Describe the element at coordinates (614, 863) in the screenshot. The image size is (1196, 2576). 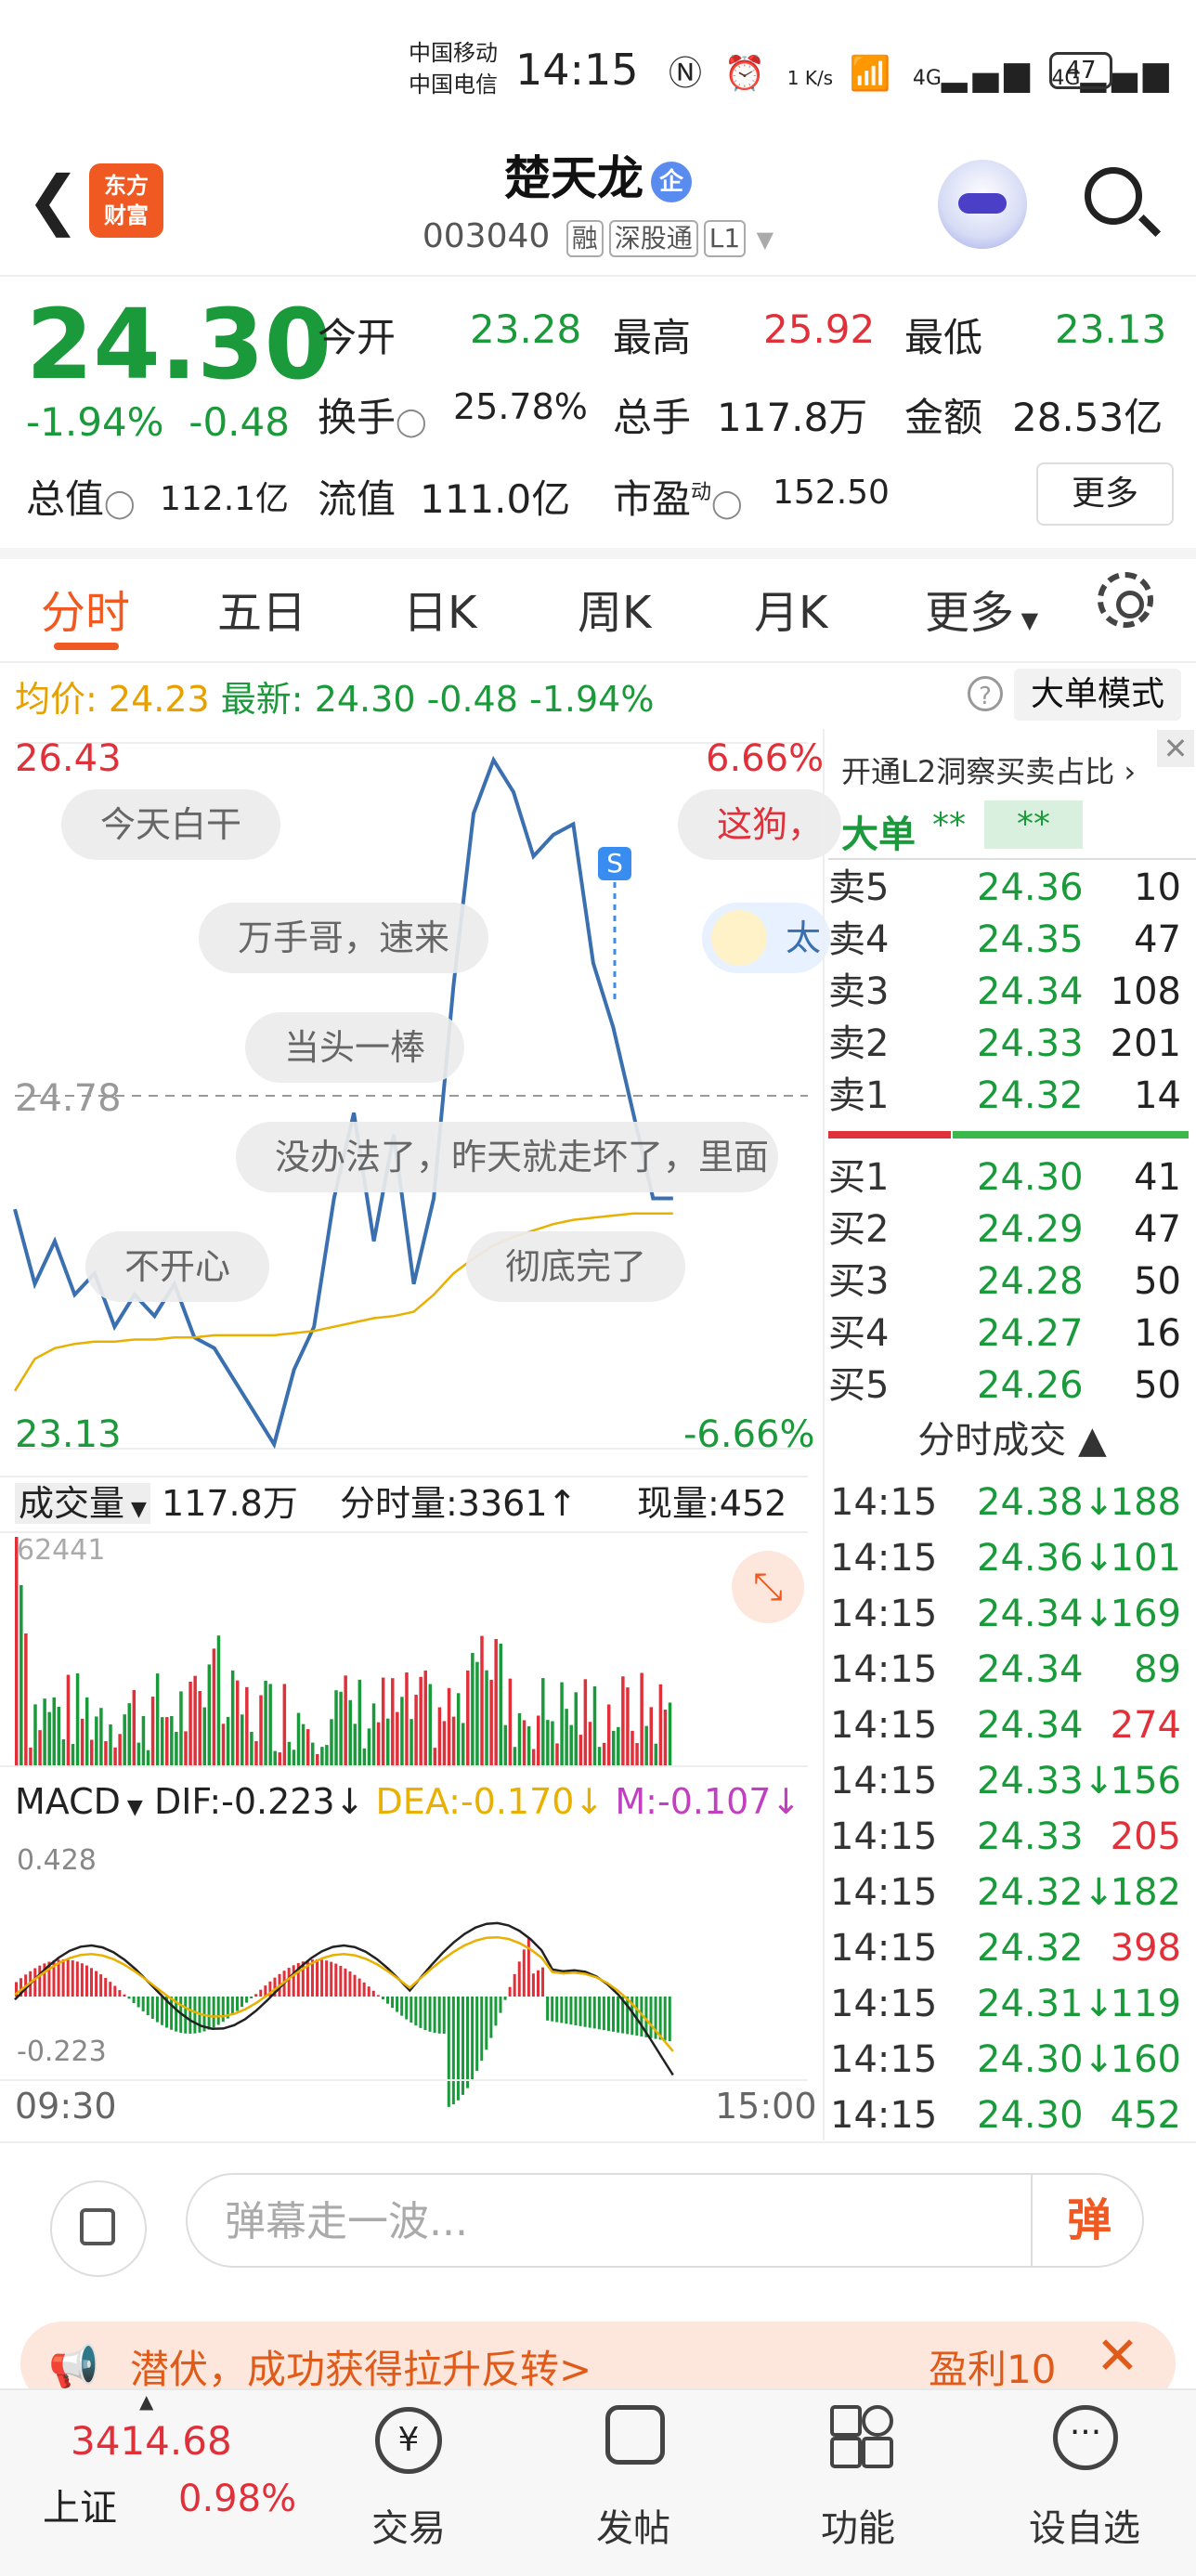
I see `sell-signal-marker: S` at that location.